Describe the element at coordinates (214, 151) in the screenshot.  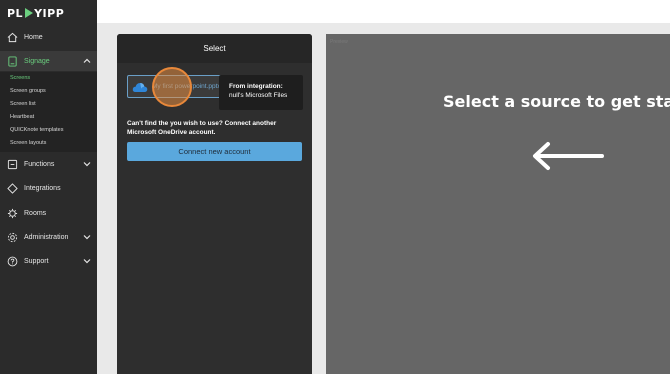
I see `connect-new-account-button: Connect new account` at that location.